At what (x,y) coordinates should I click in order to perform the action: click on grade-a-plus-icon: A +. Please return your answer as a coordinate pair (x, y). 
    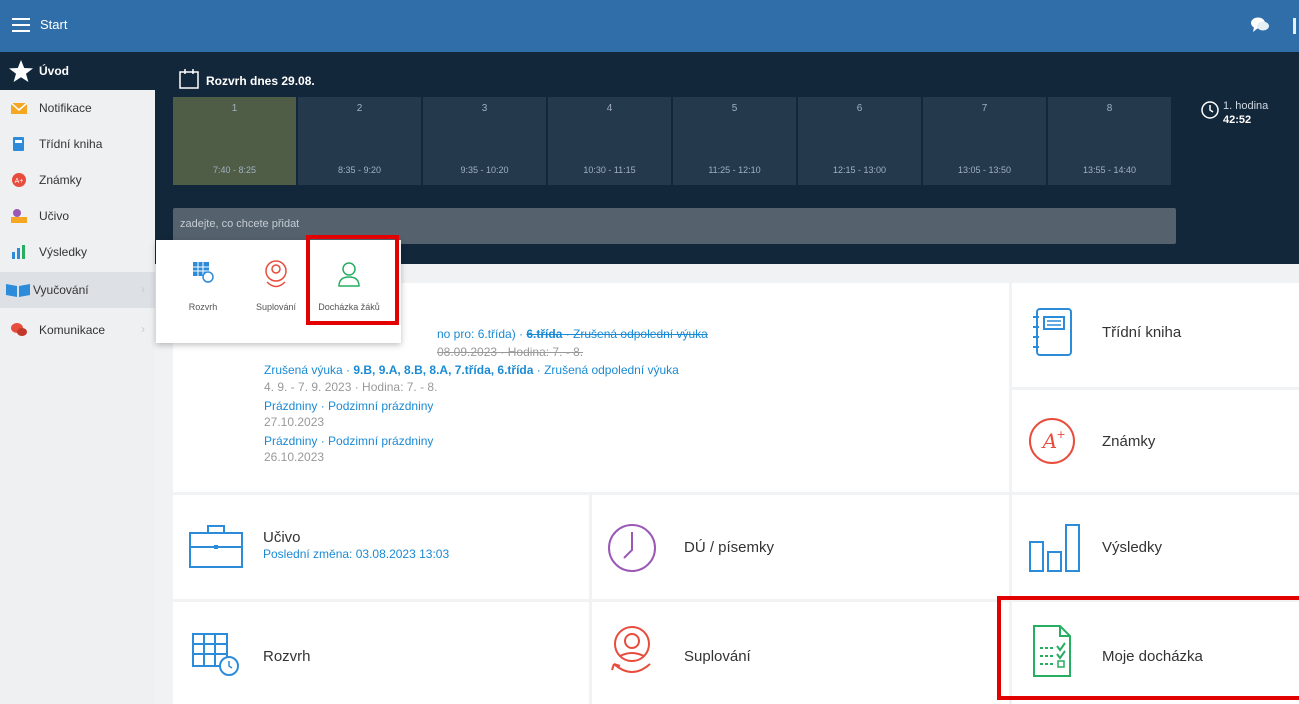
    Looking at the image, I should click on (1052, 441).